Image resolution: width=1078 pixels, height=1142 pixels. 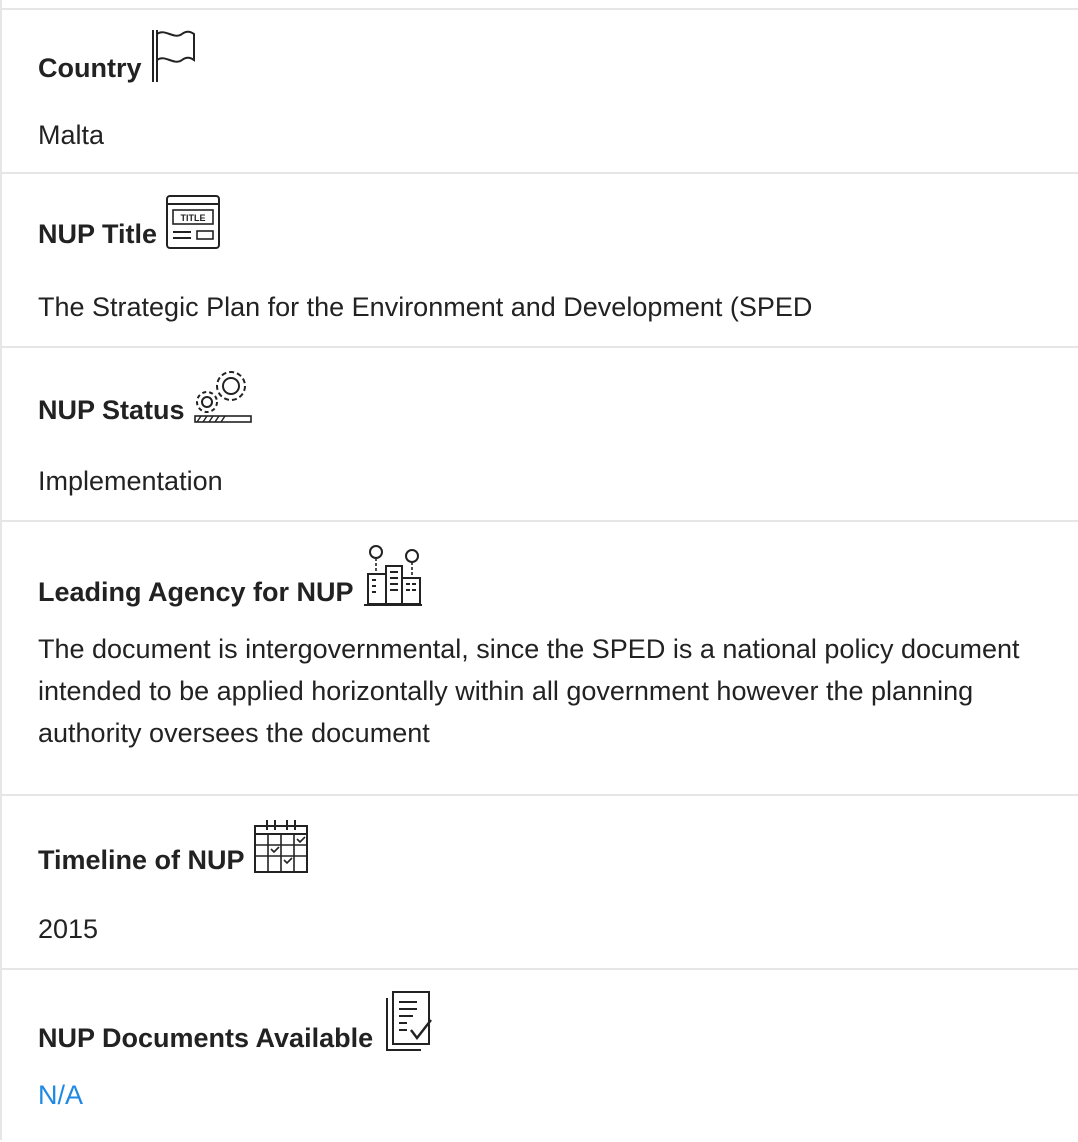 I want to click on documents-label-row: NUP Documents Available, so click(x=237, y=1022).